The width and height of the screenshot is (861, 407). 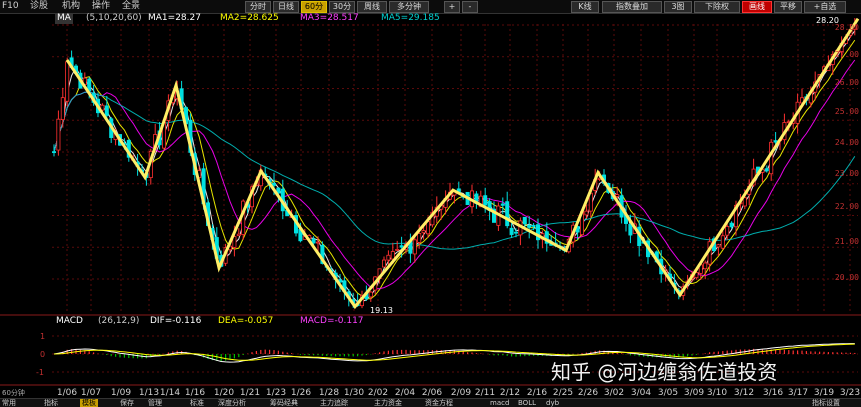 What do you see at coordinates (67, 393) in the screenshot?
I see `time-tick: 1/06` at bounding box center [67, 393].